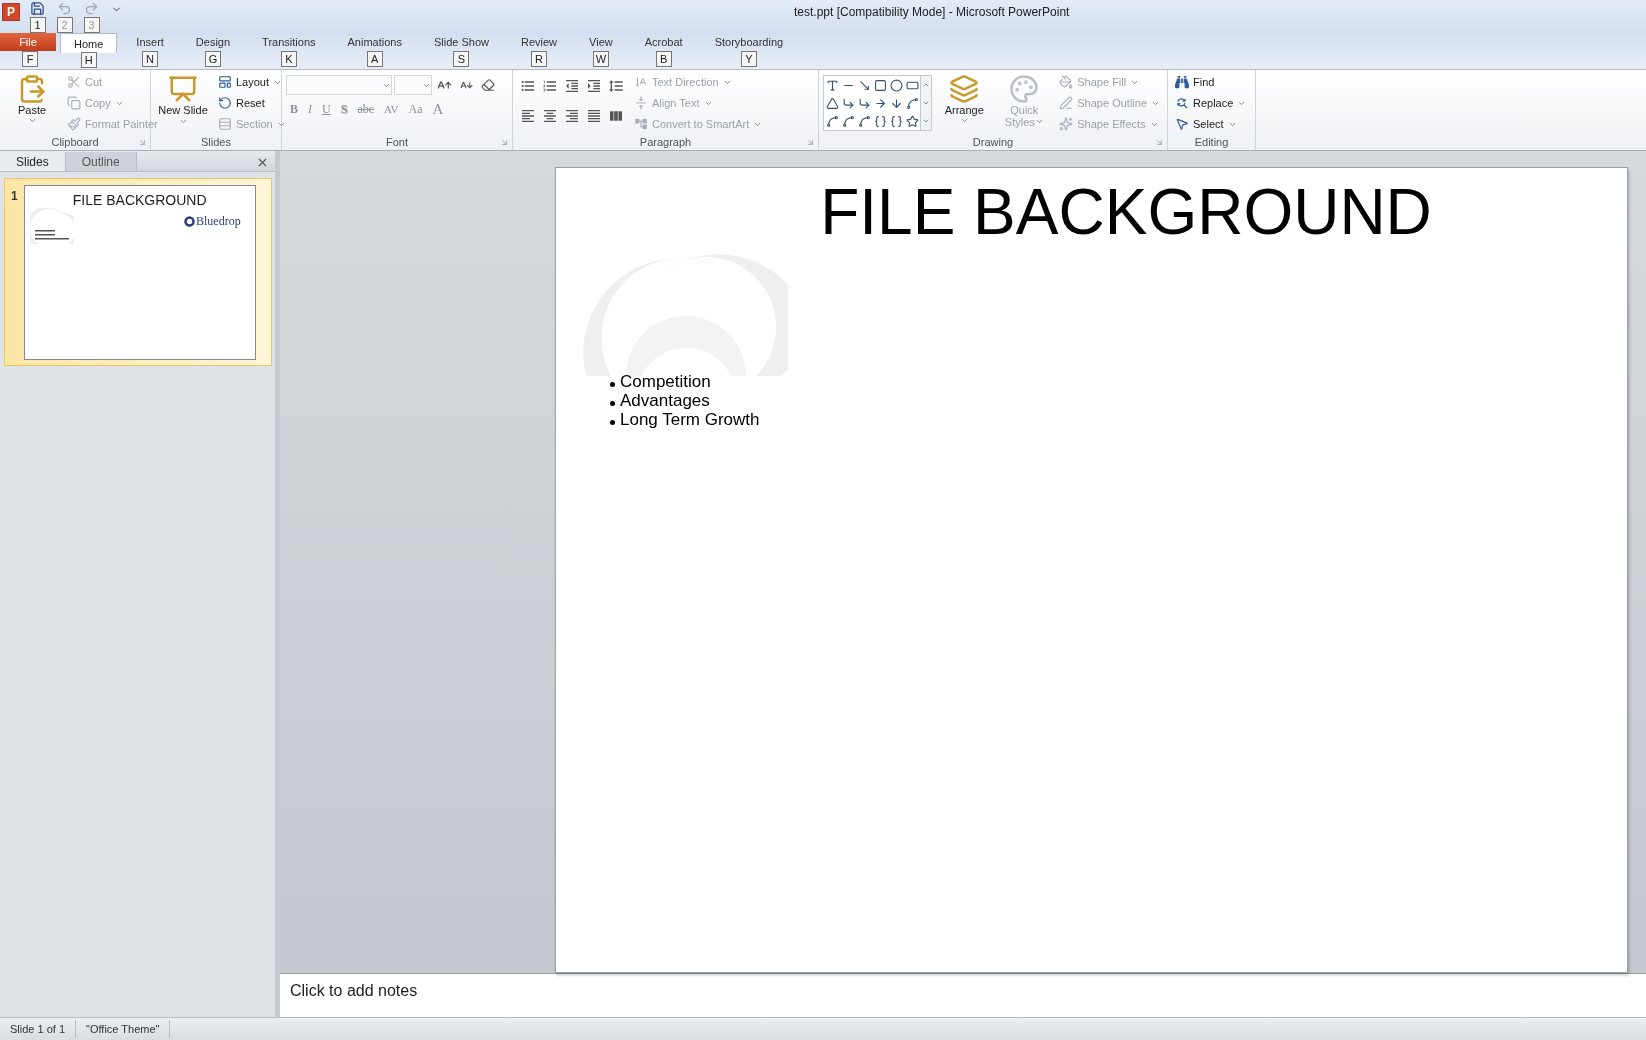  What do you see at coordinates (665, 400) in the screenshot?
I see `bullet-text: Advantages` at bounding box center [665, 400].